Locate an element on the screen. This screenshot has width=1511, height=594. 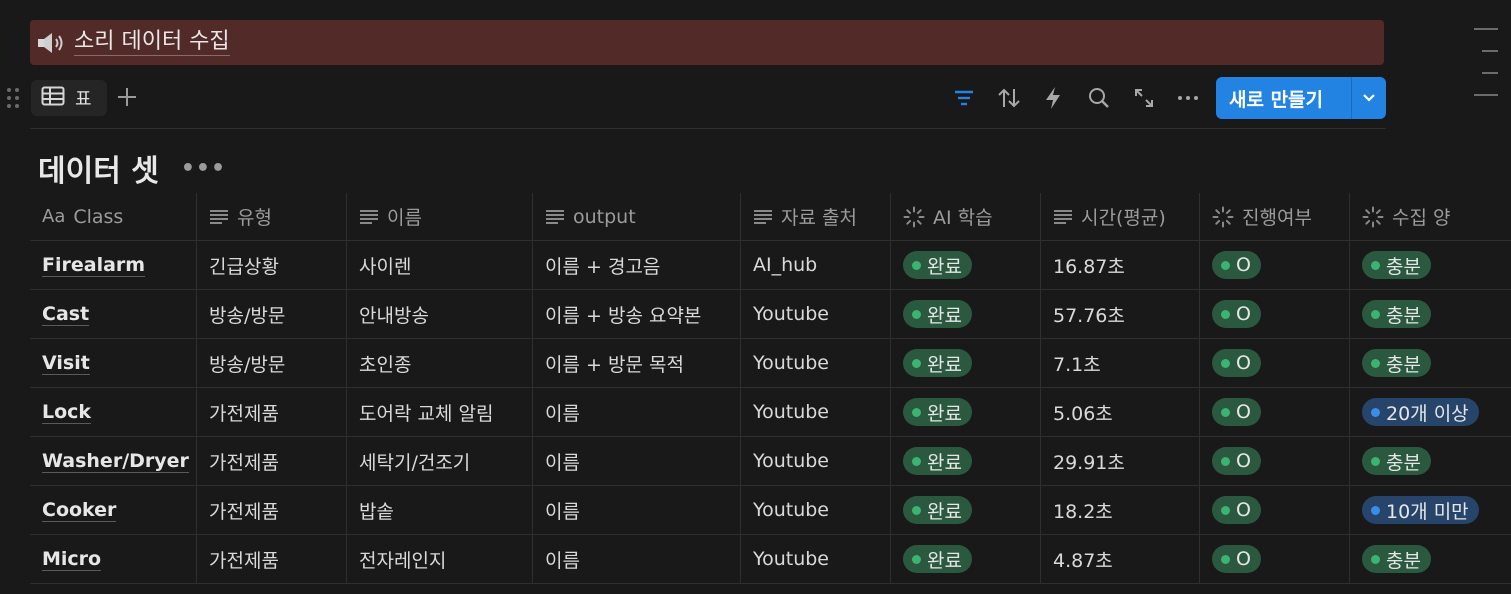
cell-name: 전자레인지 is located at coordinates (440, 559).